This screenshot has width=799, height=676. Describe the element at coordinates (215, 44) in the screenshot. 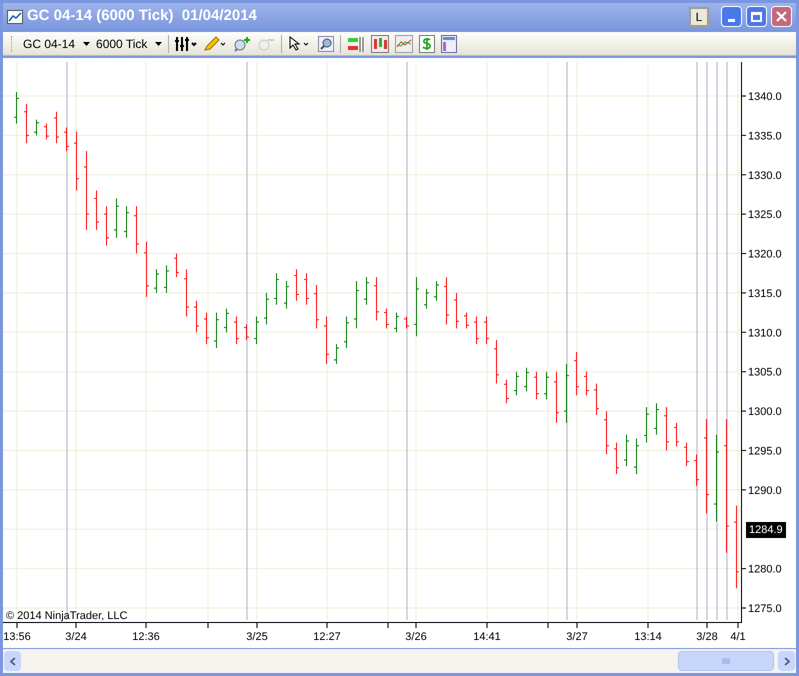

I see `pencil-icon` at that location.